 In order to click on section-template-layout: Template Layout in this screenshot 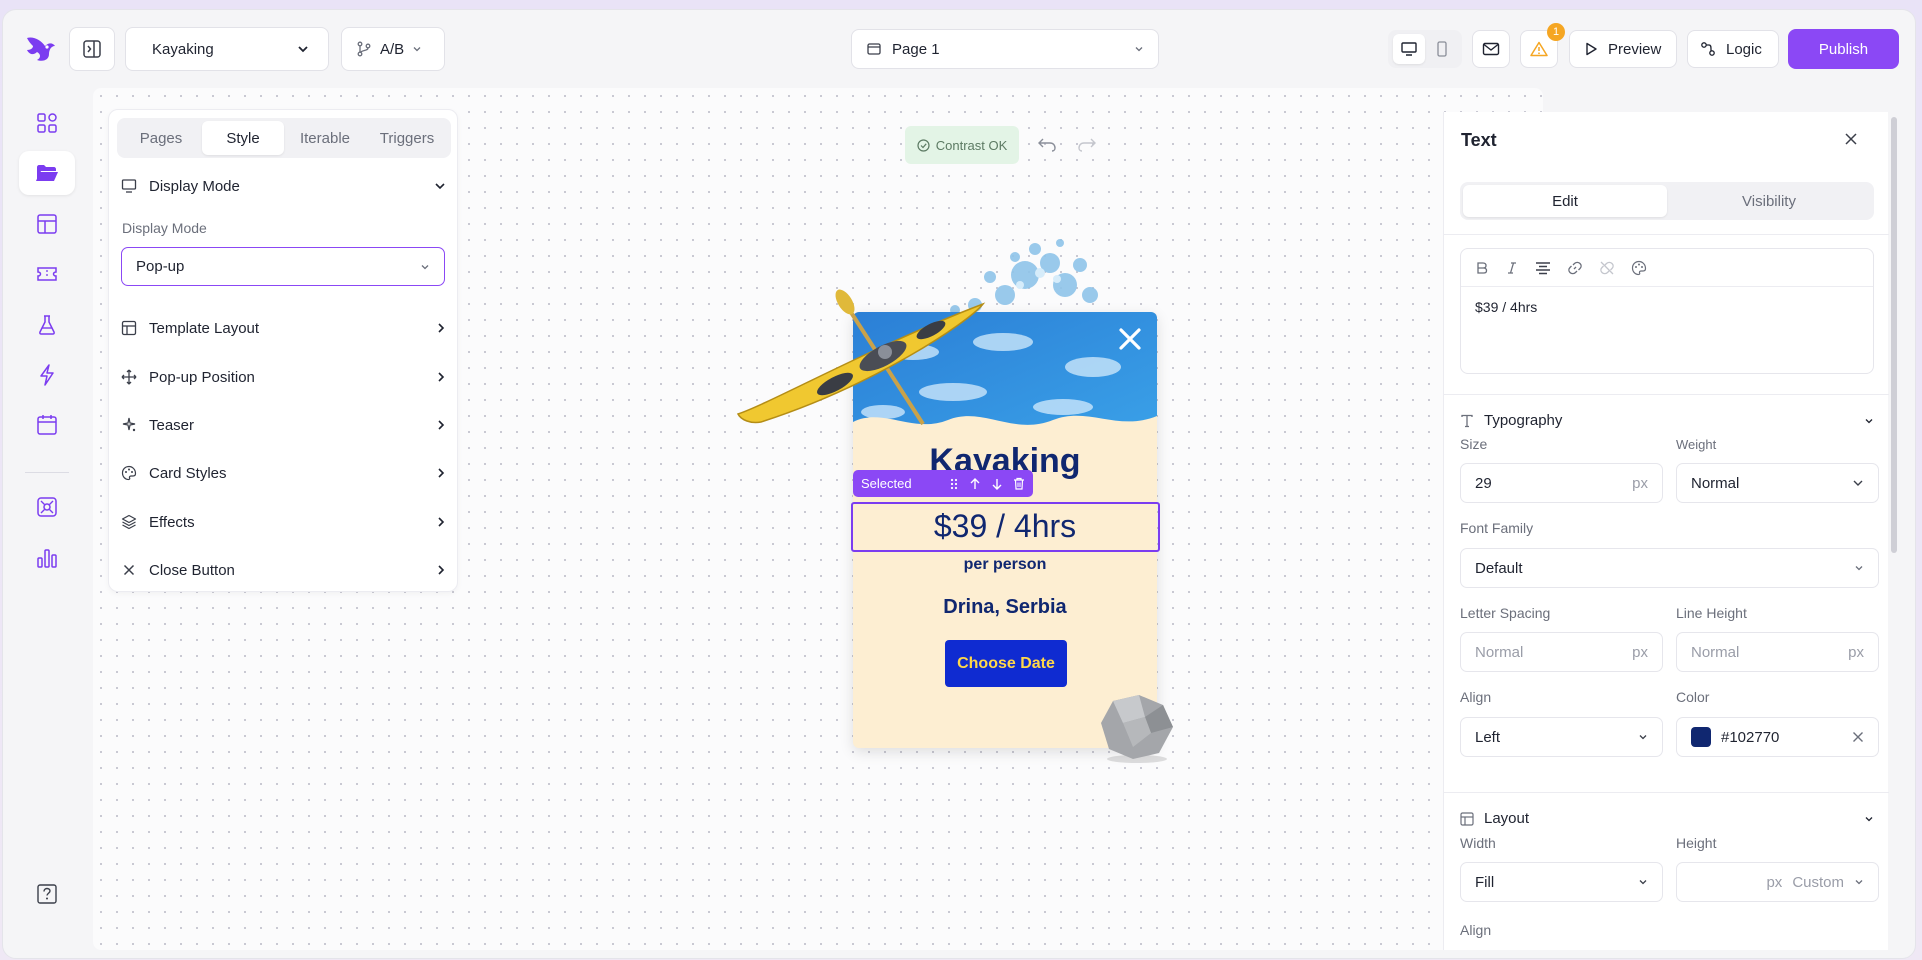, I will do `click(284, 328)`.